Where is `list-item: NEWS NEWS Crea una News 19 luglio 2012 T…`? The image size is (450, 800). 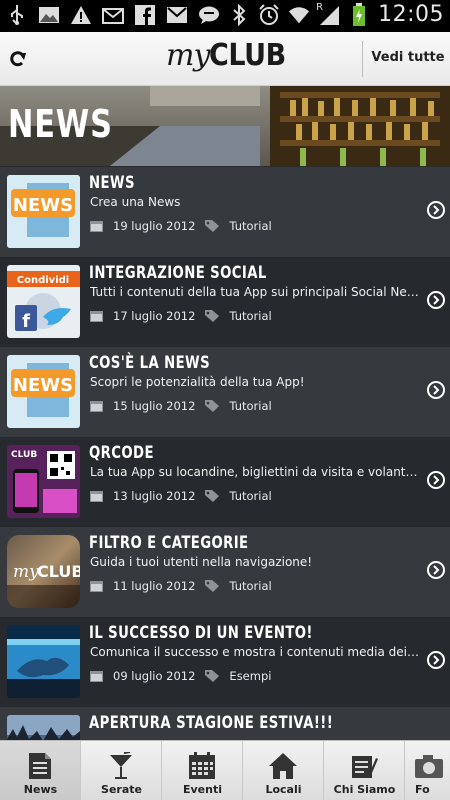
list-item: NEWS NEWS Crea una News 19 luglio 2012 T… is located at coordinates (225, 212).